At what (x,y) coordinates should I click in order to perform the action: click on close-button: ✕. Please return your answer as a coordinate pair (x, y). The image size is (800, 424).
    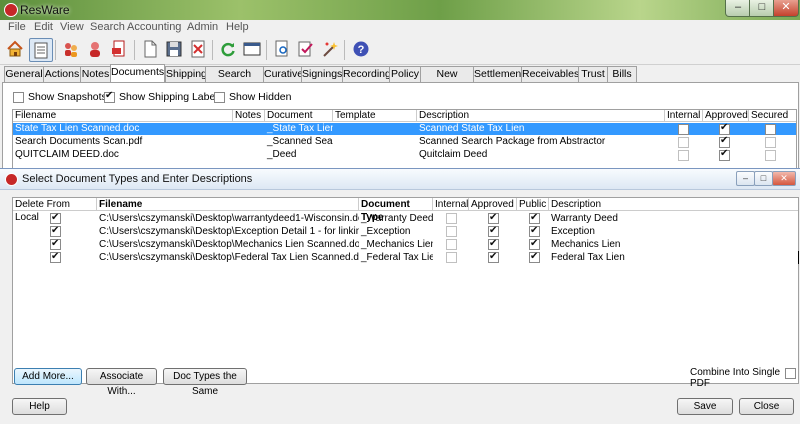
    Looking at the image, I should click on (786, 8).